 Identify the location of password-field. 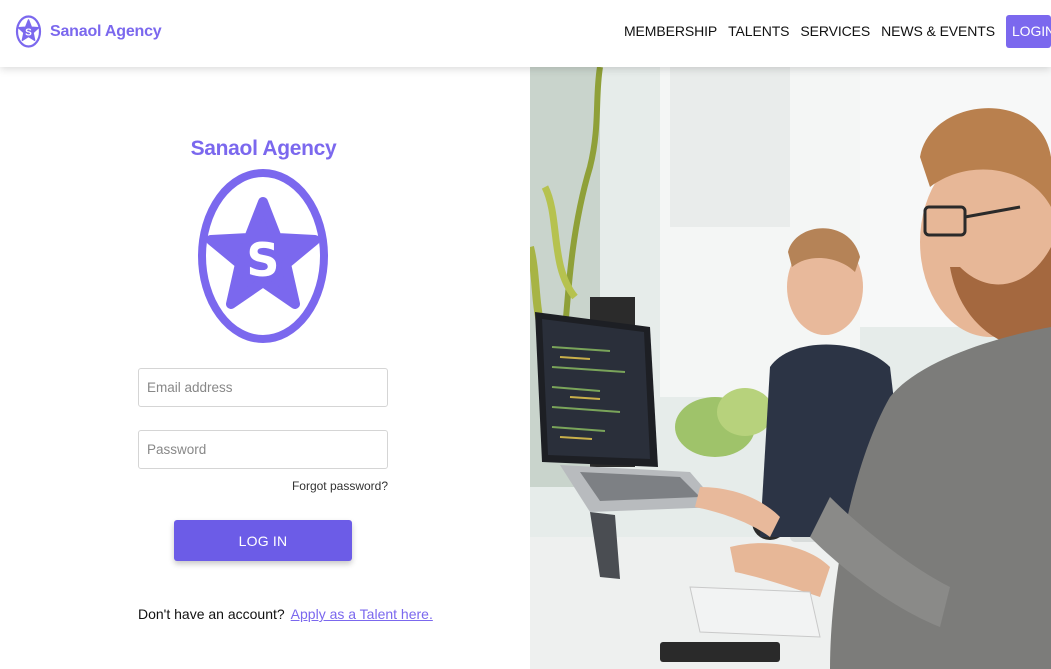
(263, 449).